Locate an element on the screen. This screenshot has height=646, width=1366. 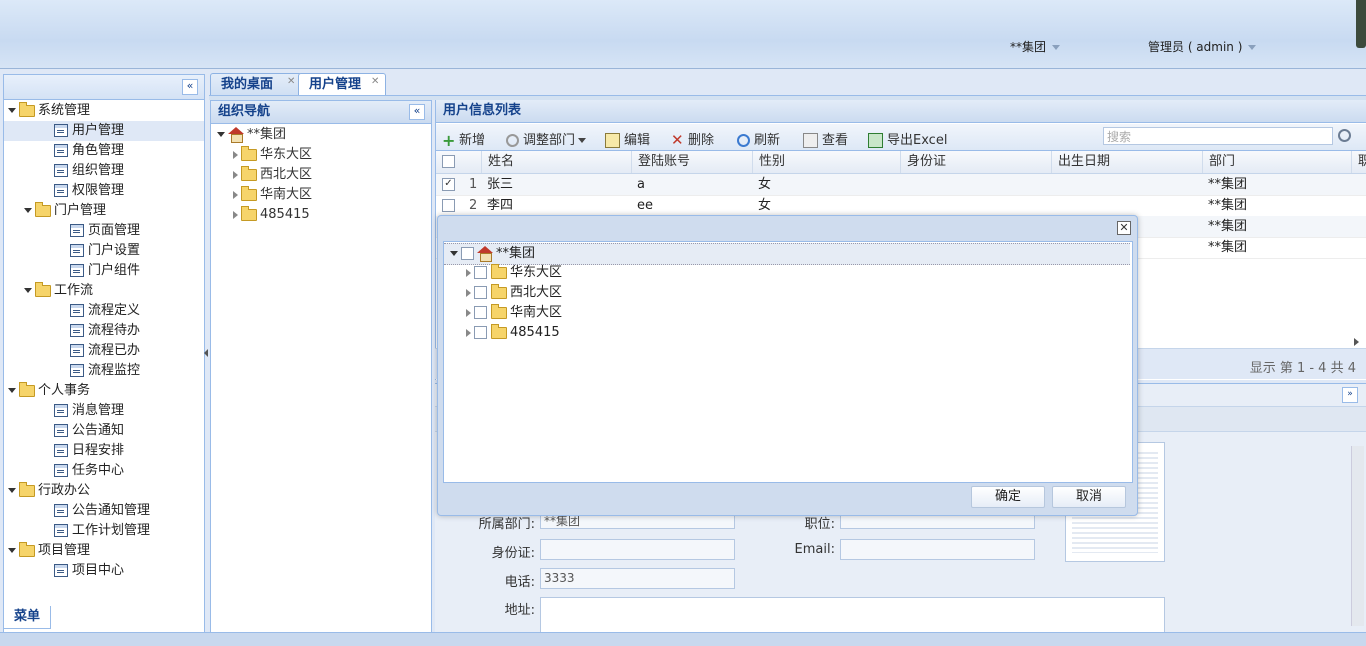
dialog-tree-node: 485415 is located at coordinates (513, 333).